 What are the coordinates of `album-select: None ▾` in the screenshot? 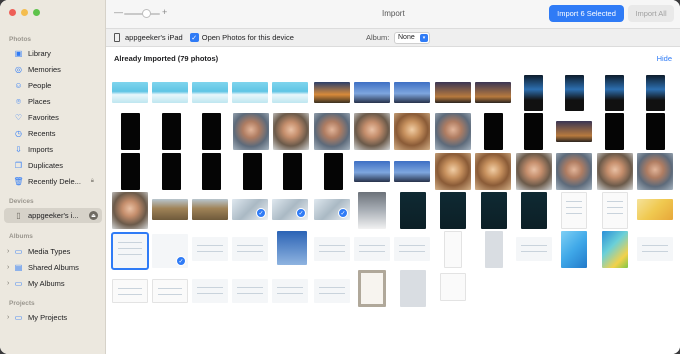 It's located at (412, 37).